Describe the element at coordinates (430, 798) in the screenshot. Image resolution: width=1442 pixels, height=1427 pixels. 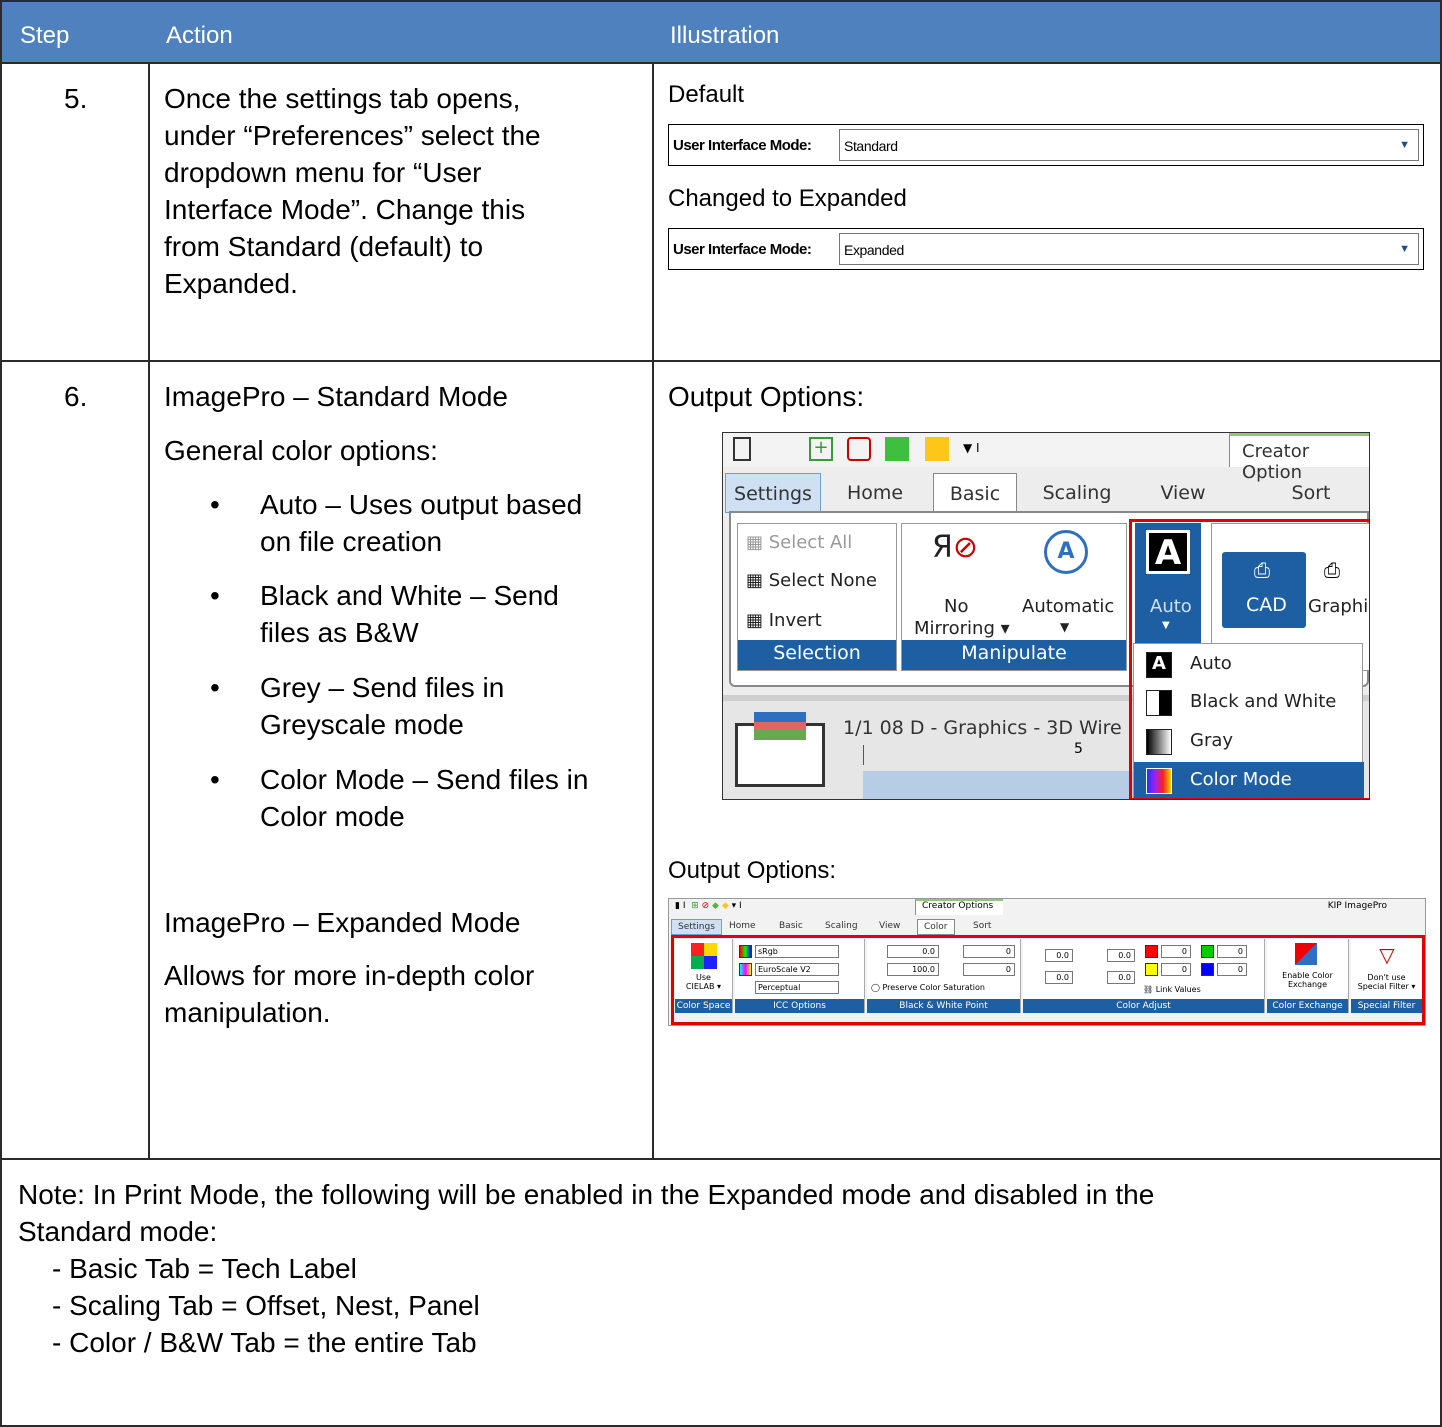
I see `bullet-color-mode: Color Mode – Send files in Color mode` at that location.